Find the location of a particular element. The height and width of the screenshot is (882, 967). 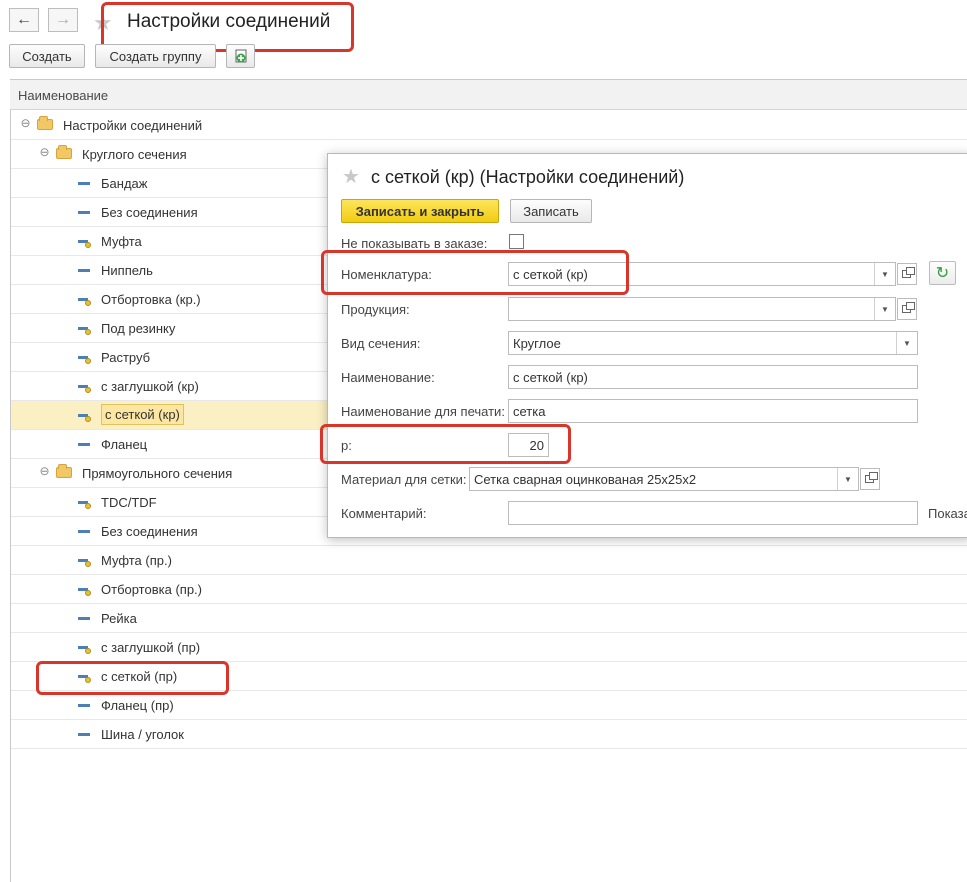

row-label: Фланец is located at coordinates (124, 444).